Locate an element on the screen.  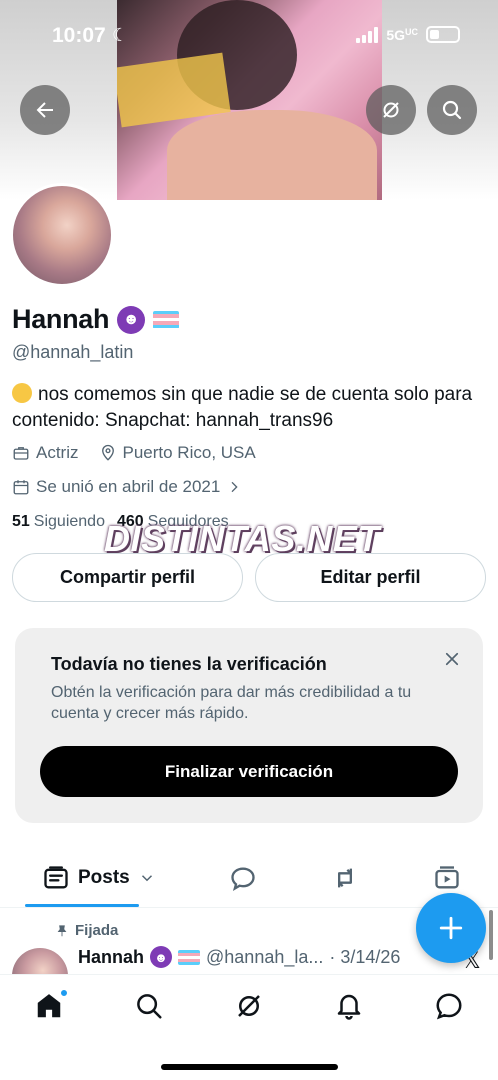
face-emoji-icon is located at coordinates (22, 393).